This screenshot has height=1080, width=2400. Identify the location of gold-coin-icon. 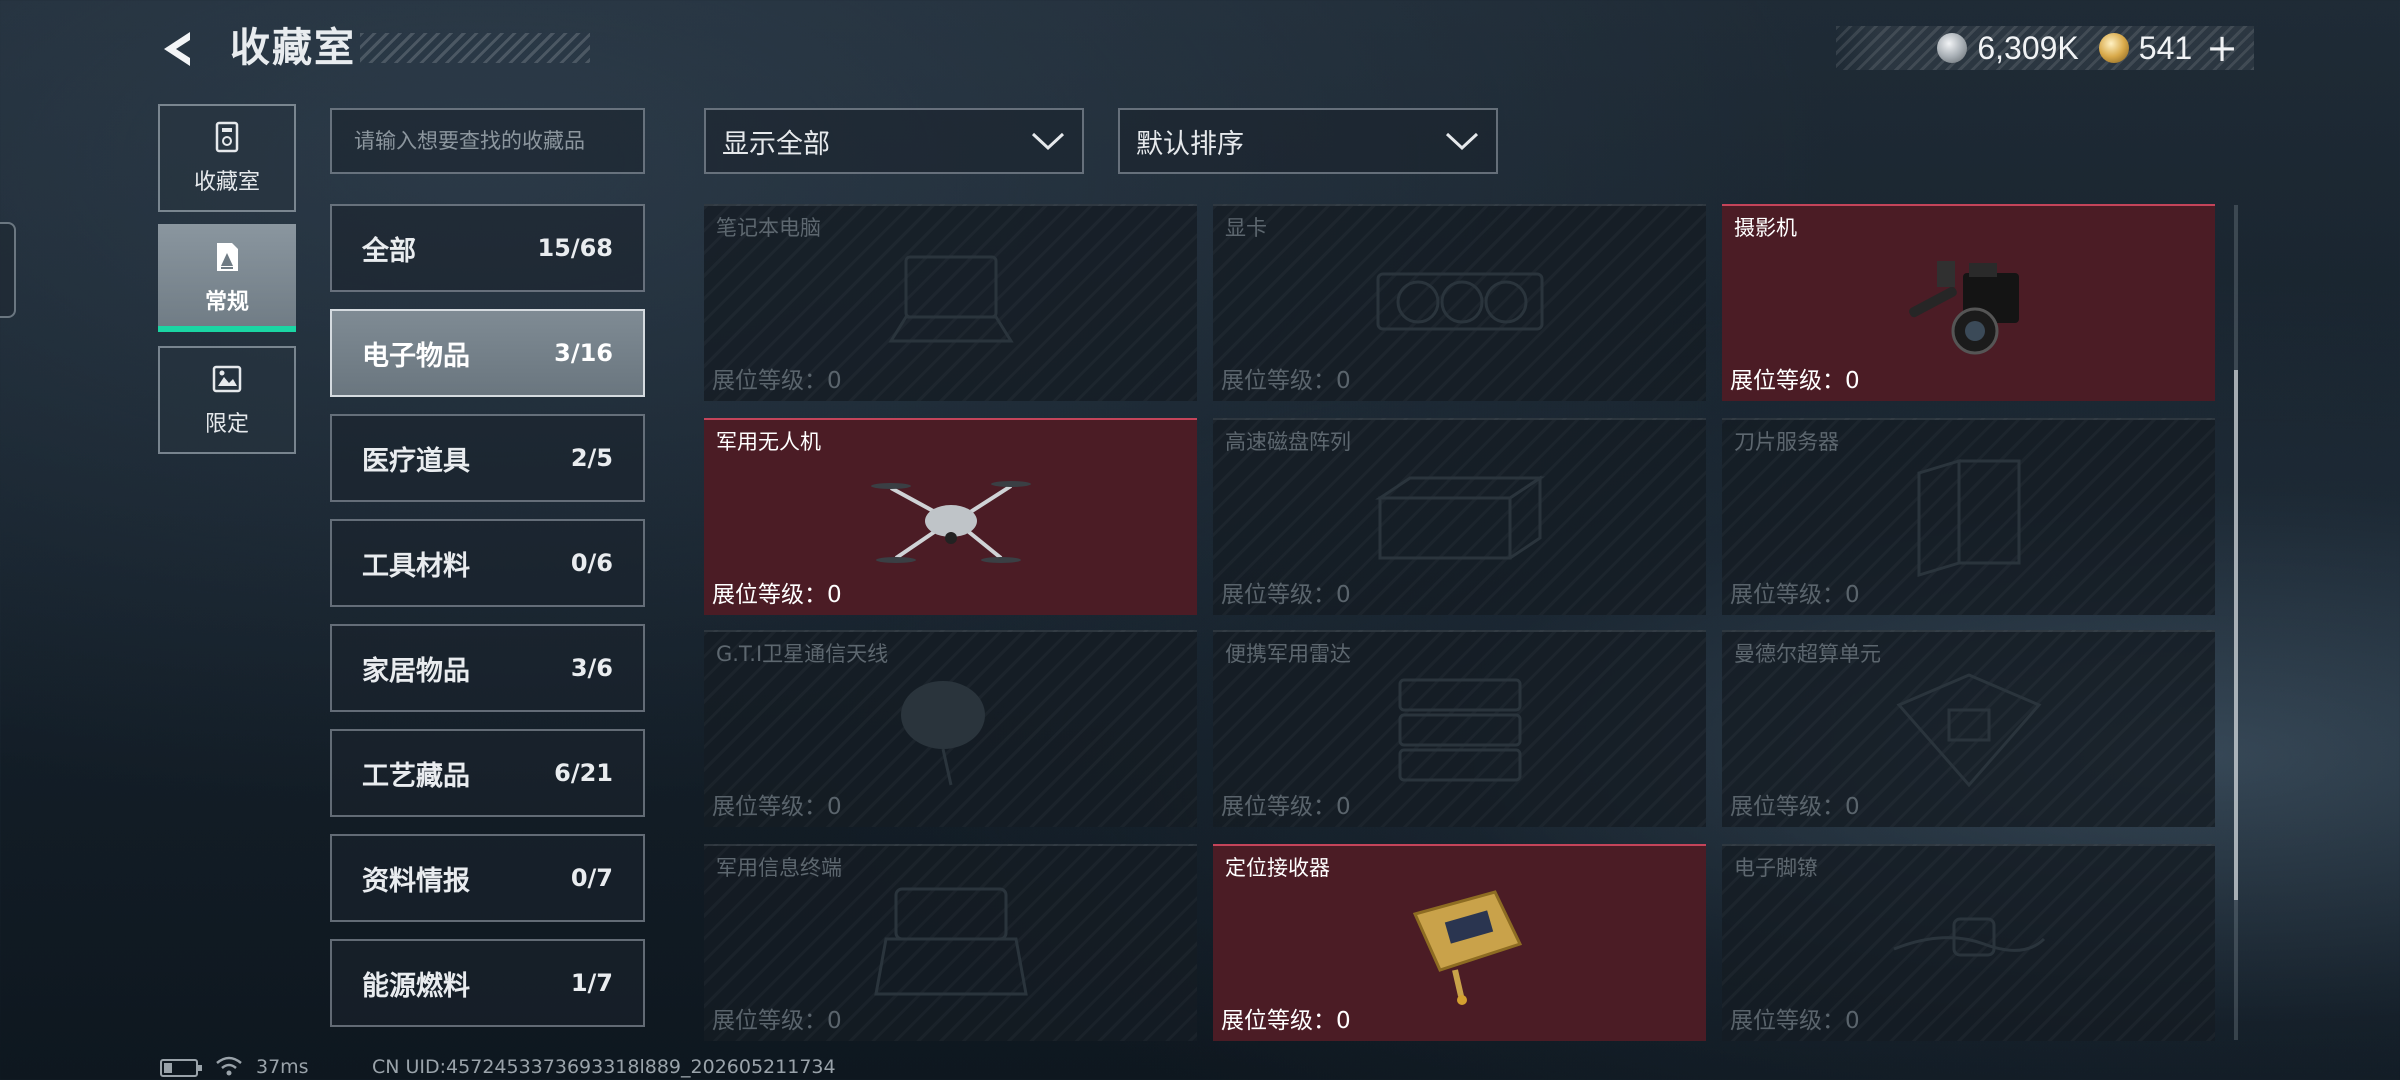
(2113, 48).